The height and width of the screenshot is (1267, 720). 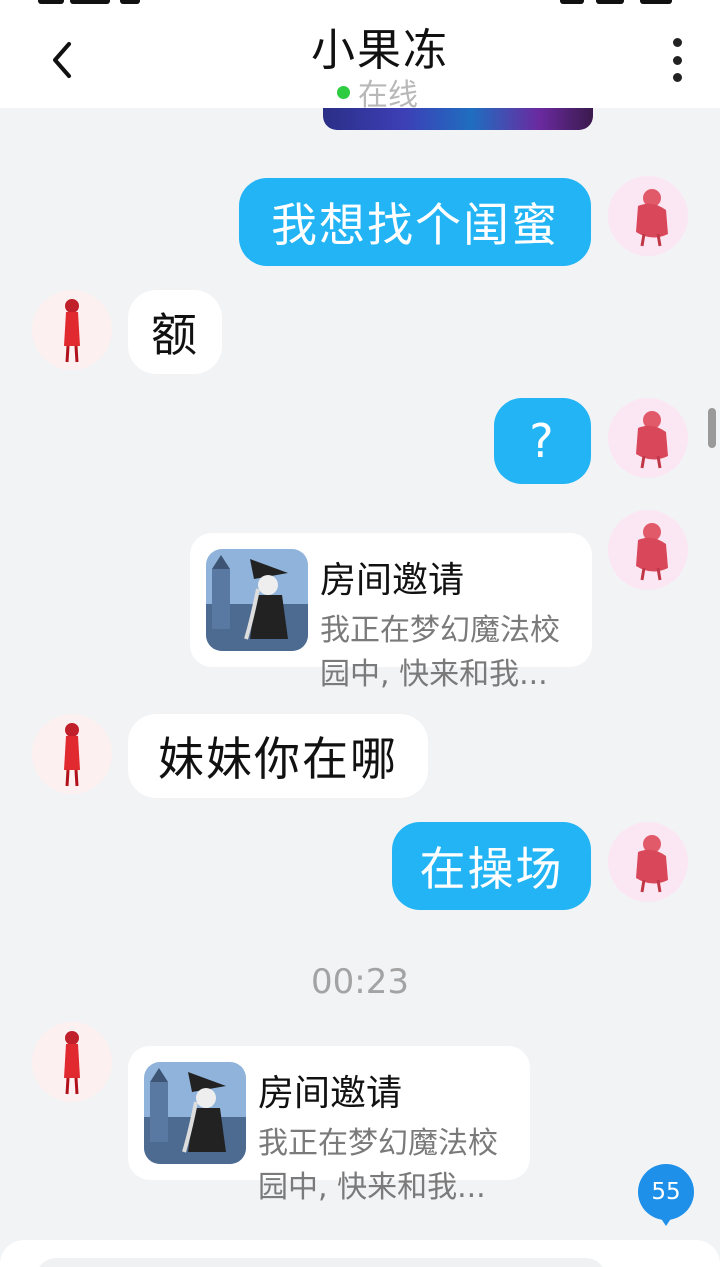 I want to click on contact-name: 小果冻, so click(x=380, y=50).